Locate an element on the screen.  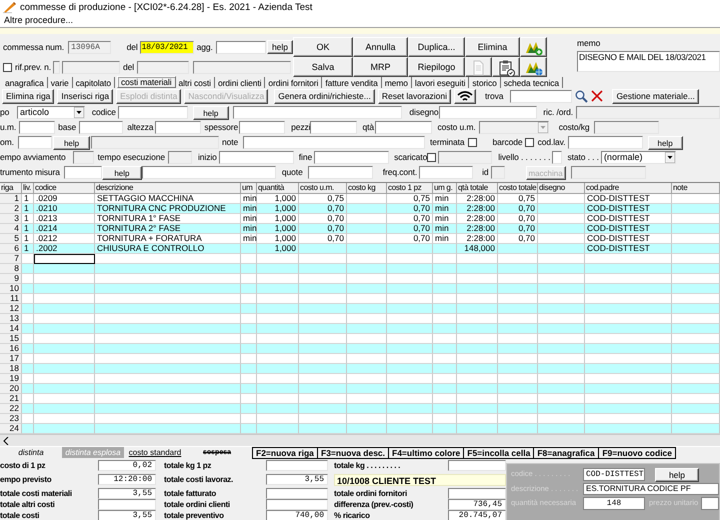
input-field: ES.TORNITURA CODICE PF is located at coordinates (651, 489).